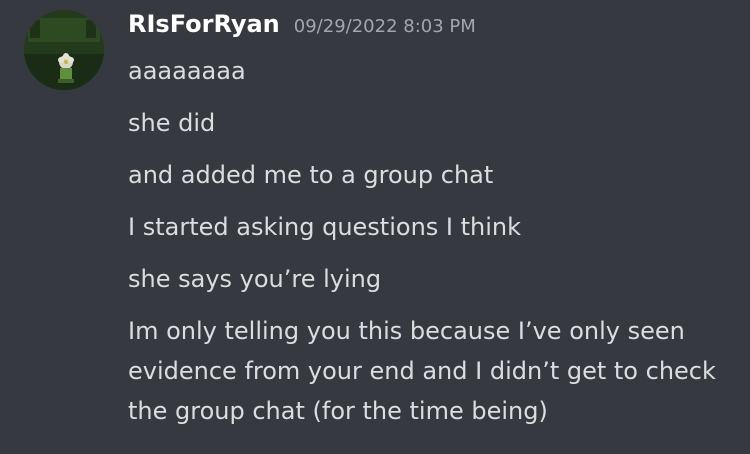 The height and width of the screenshot is (454, 750). What do you see at coordinates (325, 227) in the screenshot?
I see `message-line-4: I started asking questions I think` at bounding box center [325, 227].